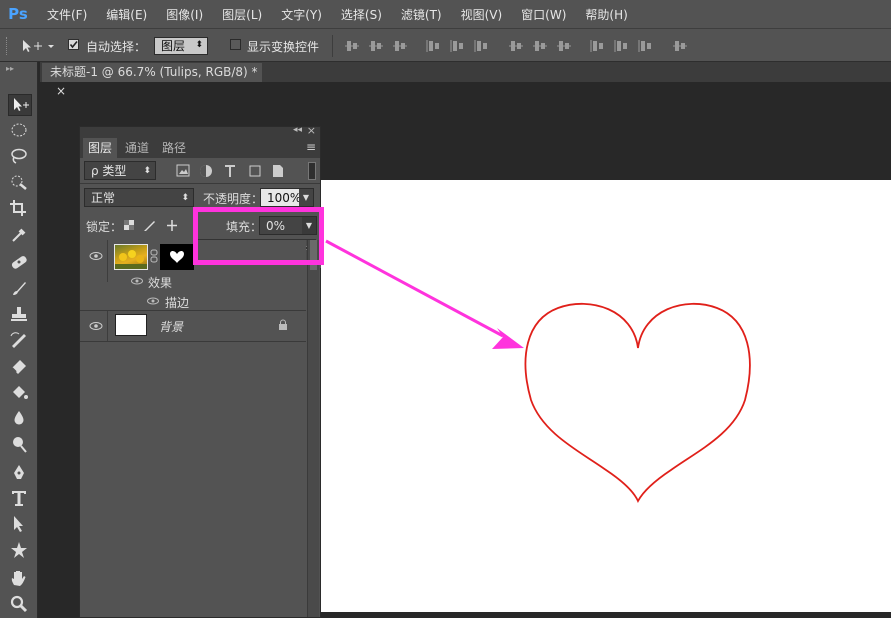  What do you see at coordinates (137, 148) in the screenshot?
I see `tab-channels: 通道` at bounding box center [137, 148].